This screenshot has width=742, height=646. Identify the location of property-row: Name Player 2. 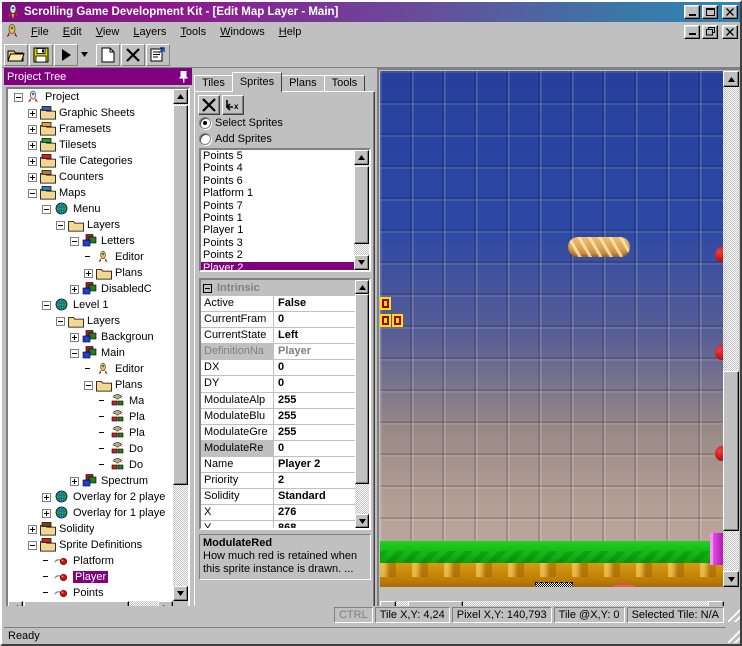
(278, 465).